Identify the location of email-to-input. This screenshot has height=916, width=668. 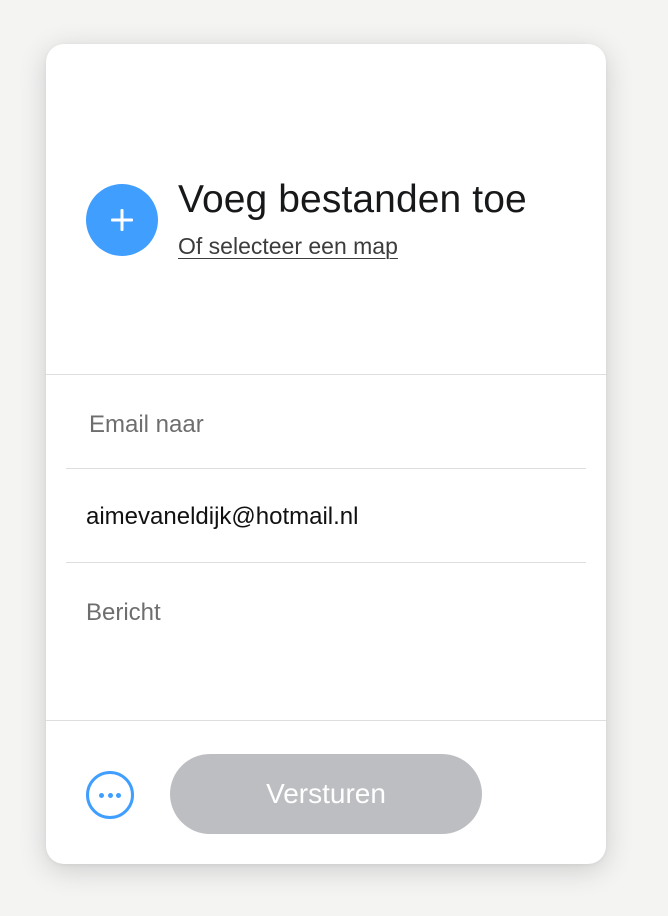
(326, 425).